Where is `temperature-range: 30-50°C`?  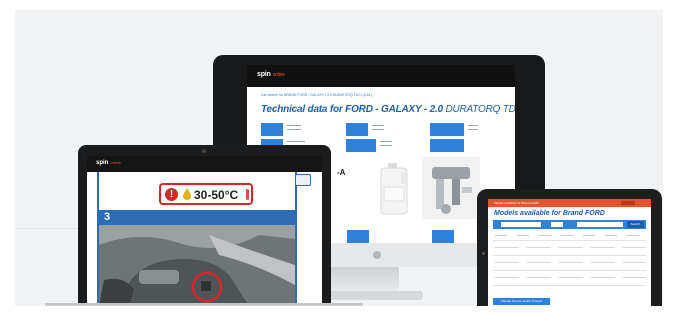
temperature-range: 30-50°C is located at coordinates (216, 195).